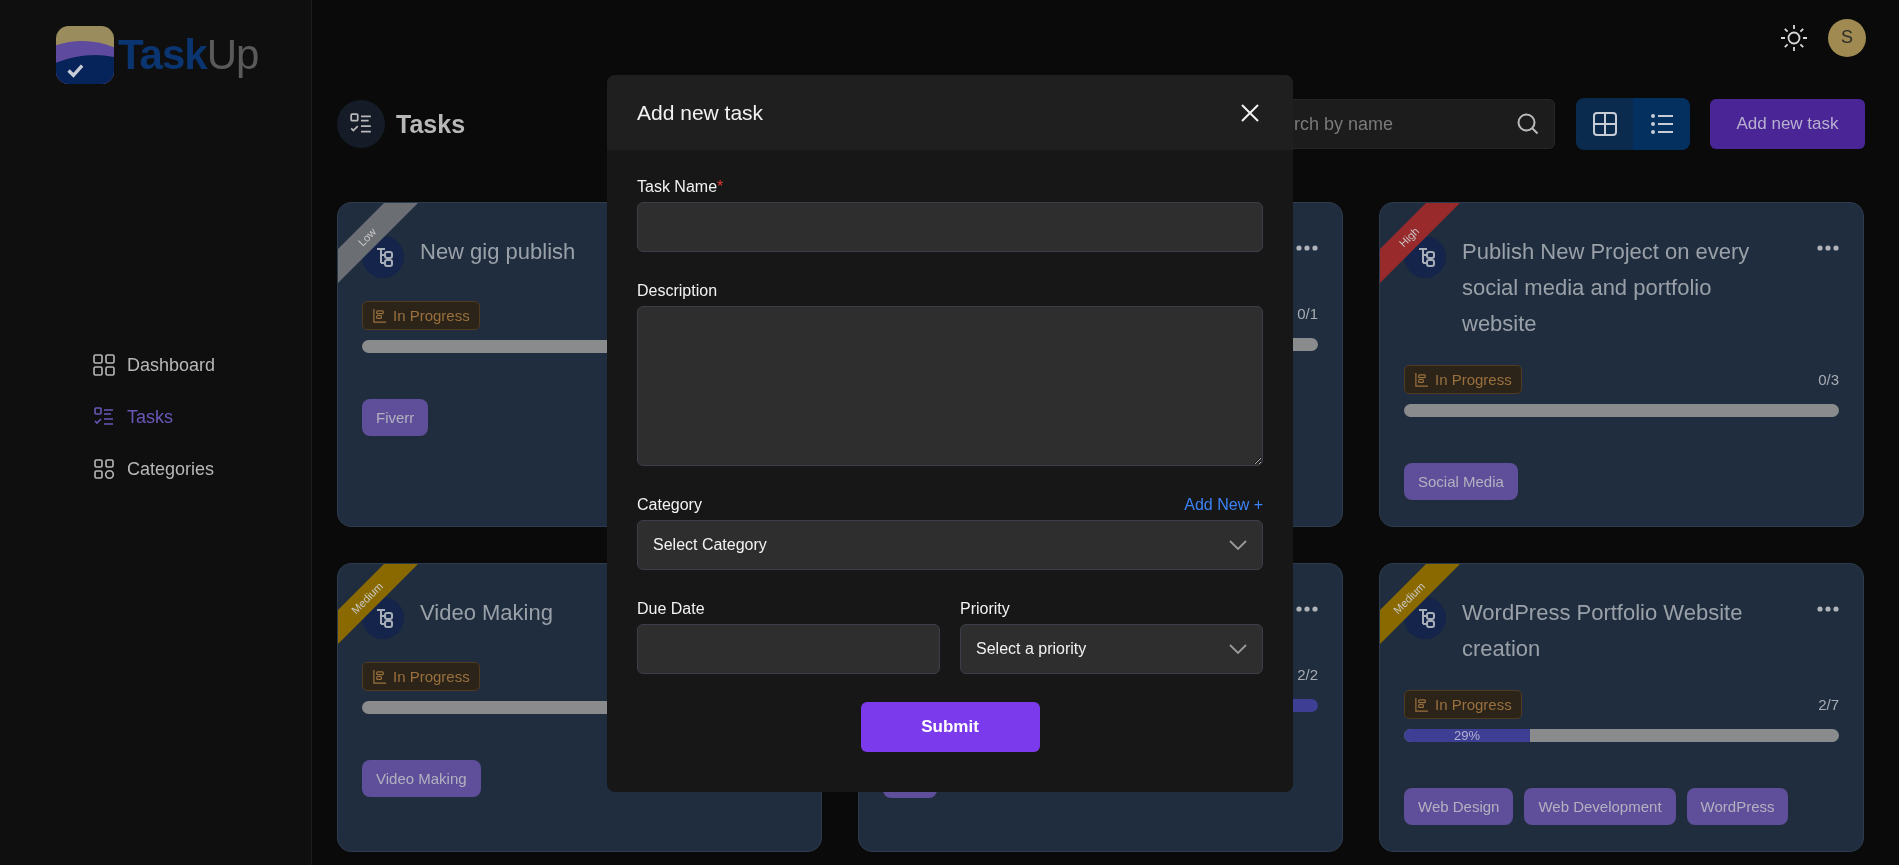  What do you see at coordinates (487, 613) in the screenshot?
I see `task-title: Video Making` at bounding box center [487, 613].